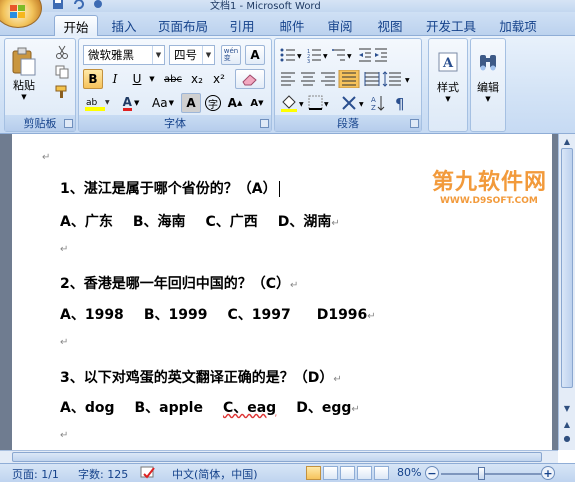 The width and height of the screenshot is (575, 482). I want to click on answer-option: A、1998, so click(92, 315).